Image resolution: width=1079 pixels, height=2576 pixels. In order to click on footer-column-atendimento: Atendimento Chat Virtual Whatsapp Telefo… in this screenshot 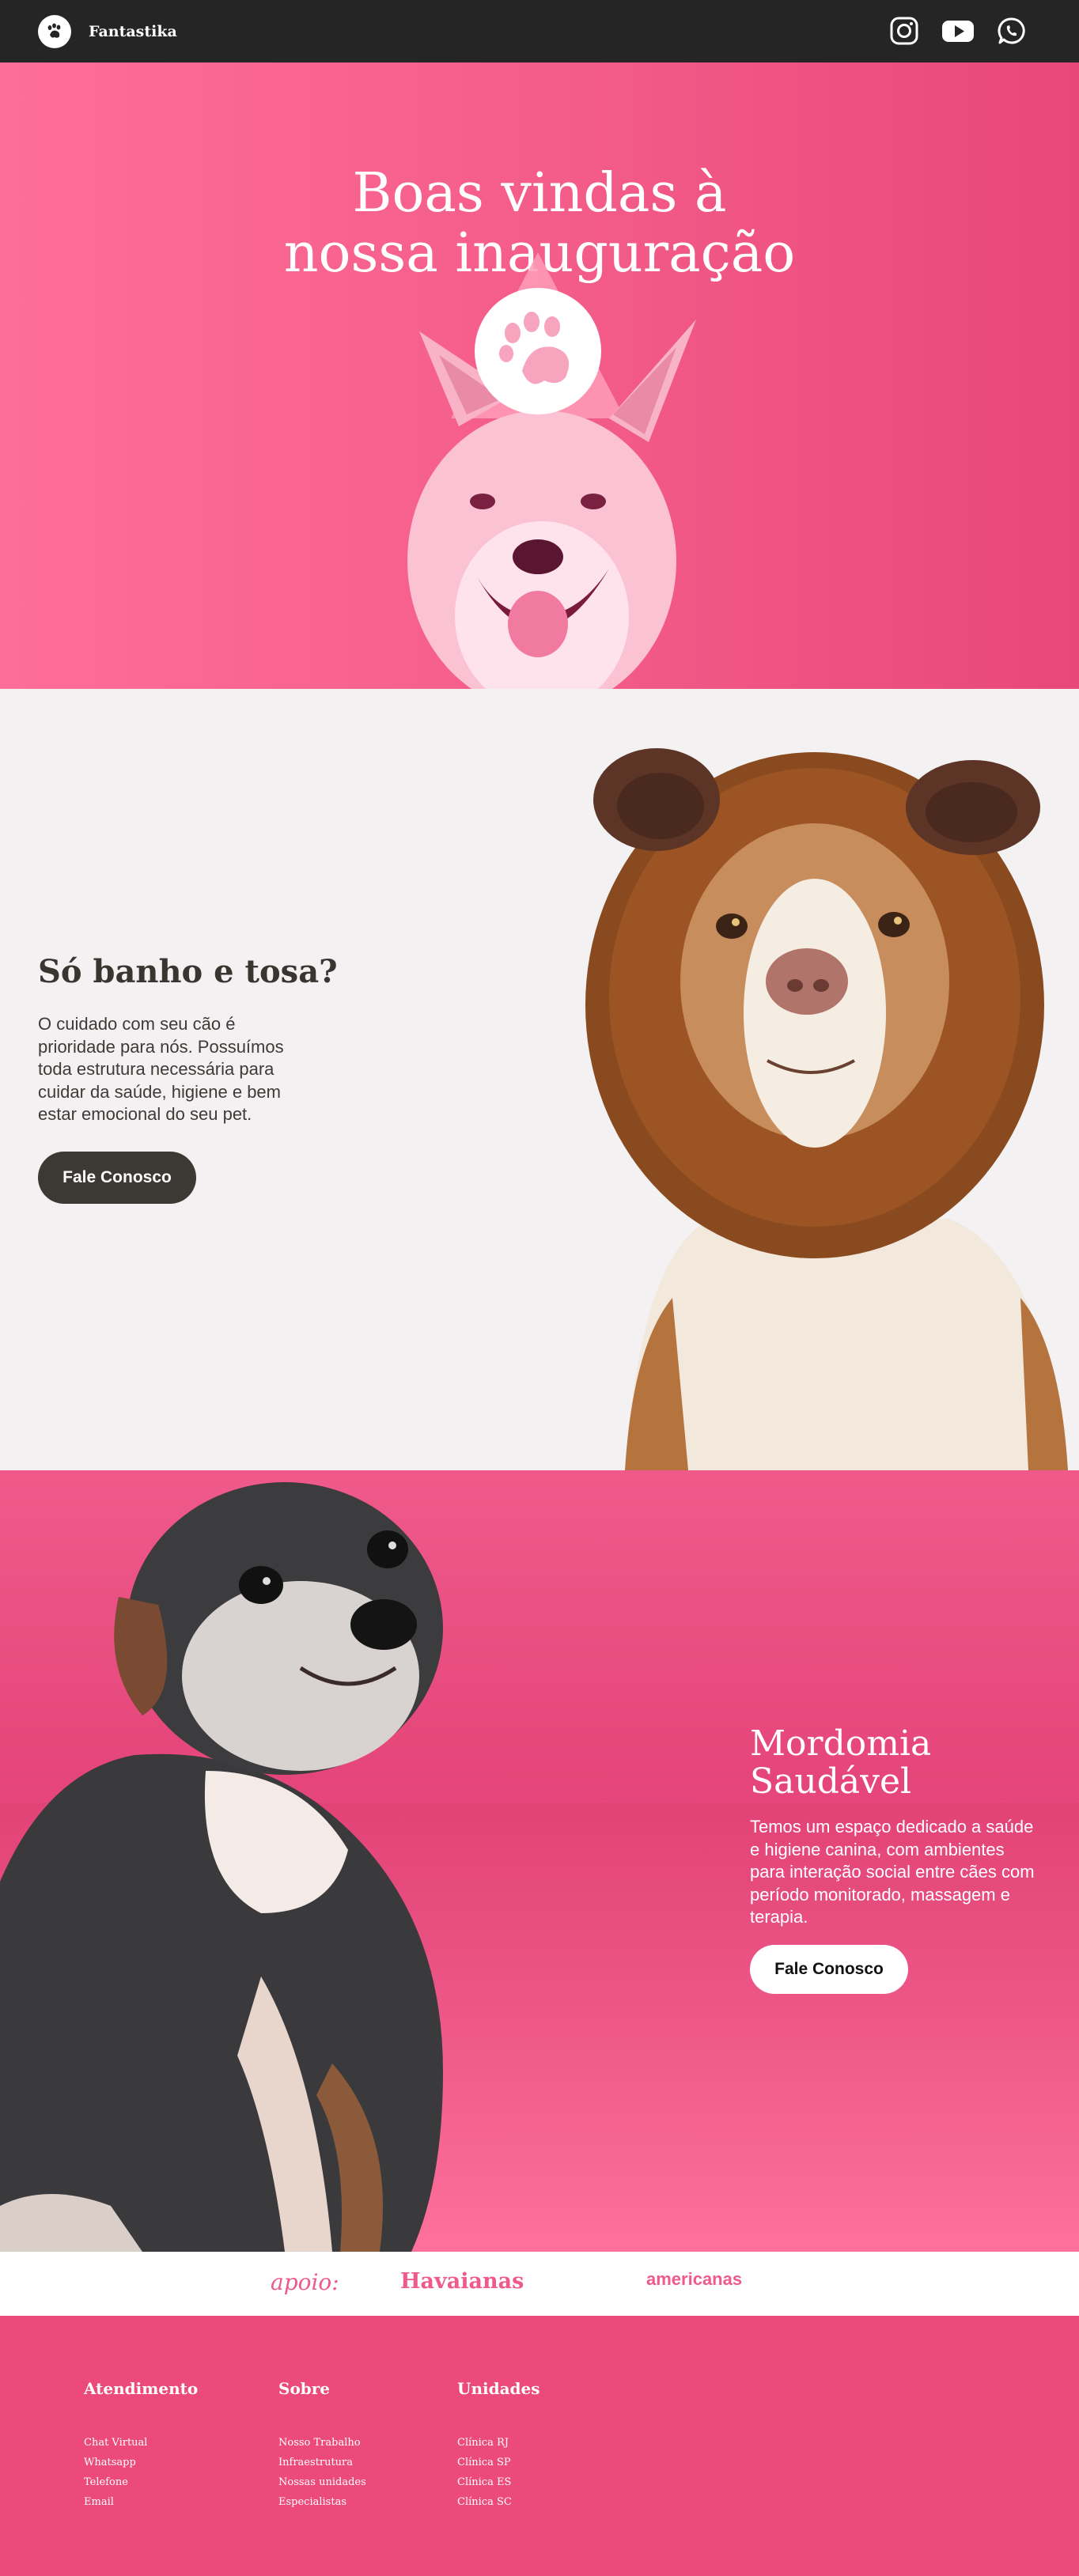, I will do `click(141, 2446)`.